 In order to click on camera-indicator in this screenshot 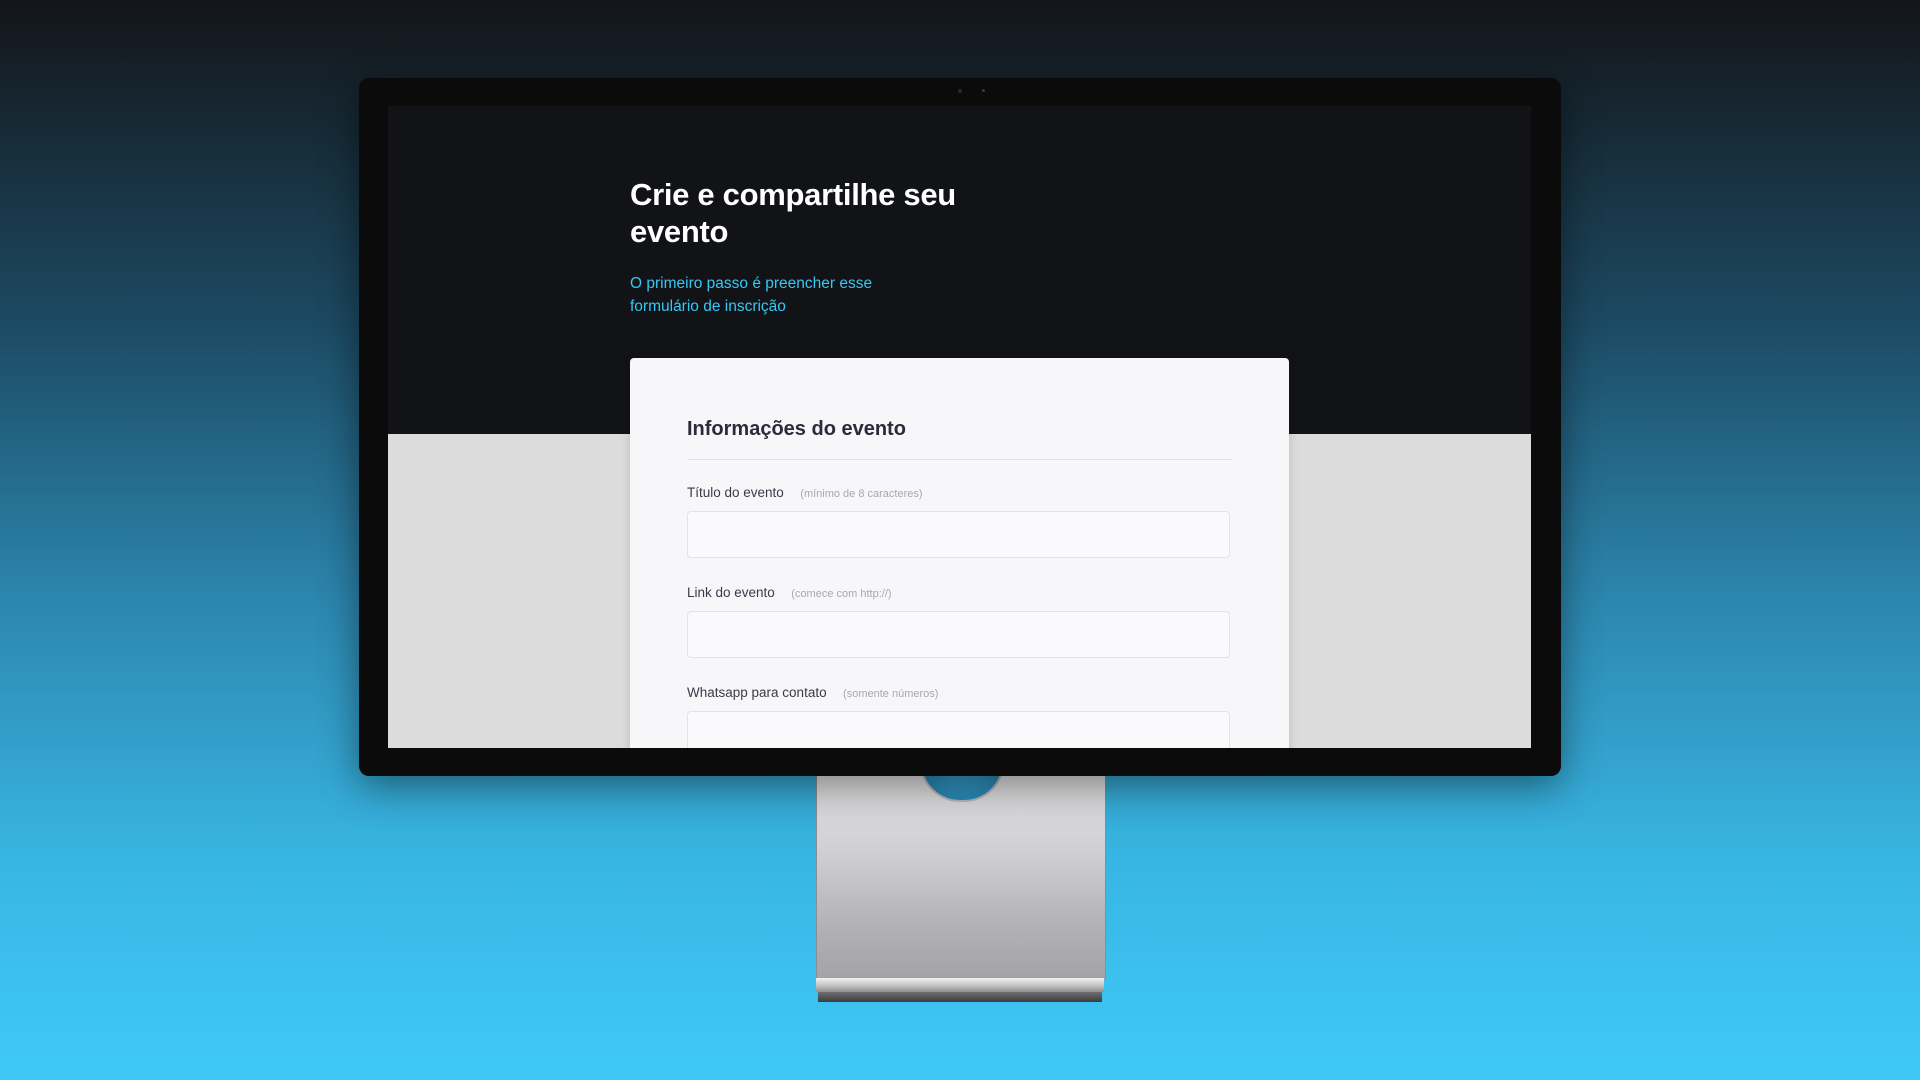, I will do `click(983, 90)`.